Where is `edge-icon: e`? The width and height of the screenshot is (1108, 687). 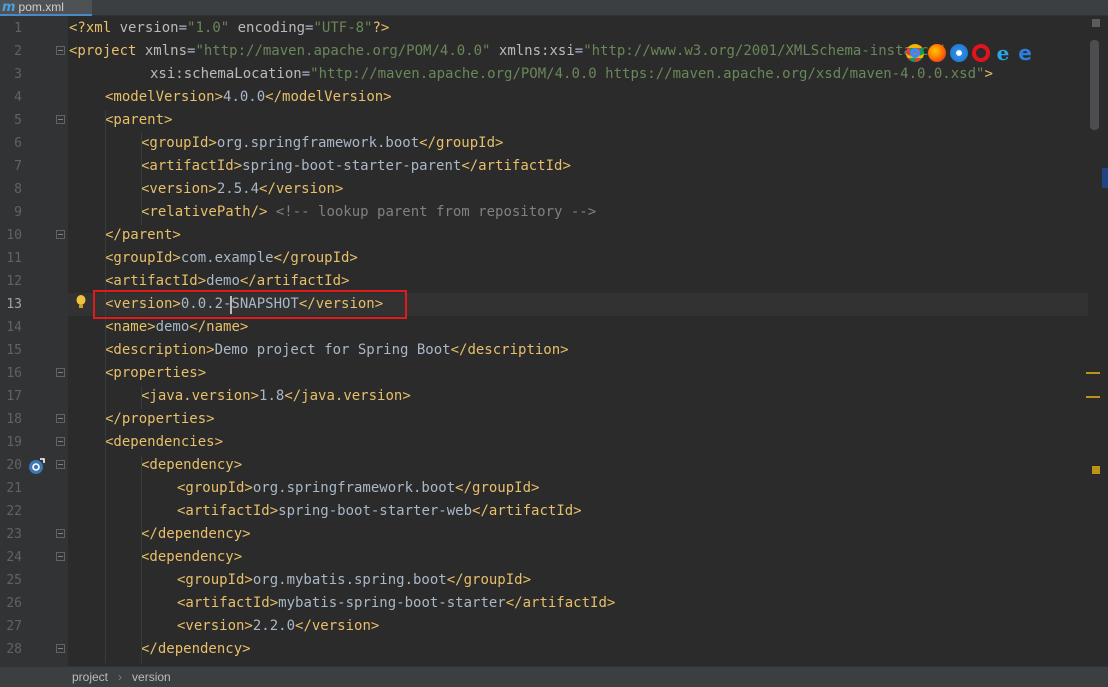
edge-icon: e is located at coordinates (1025, 53).